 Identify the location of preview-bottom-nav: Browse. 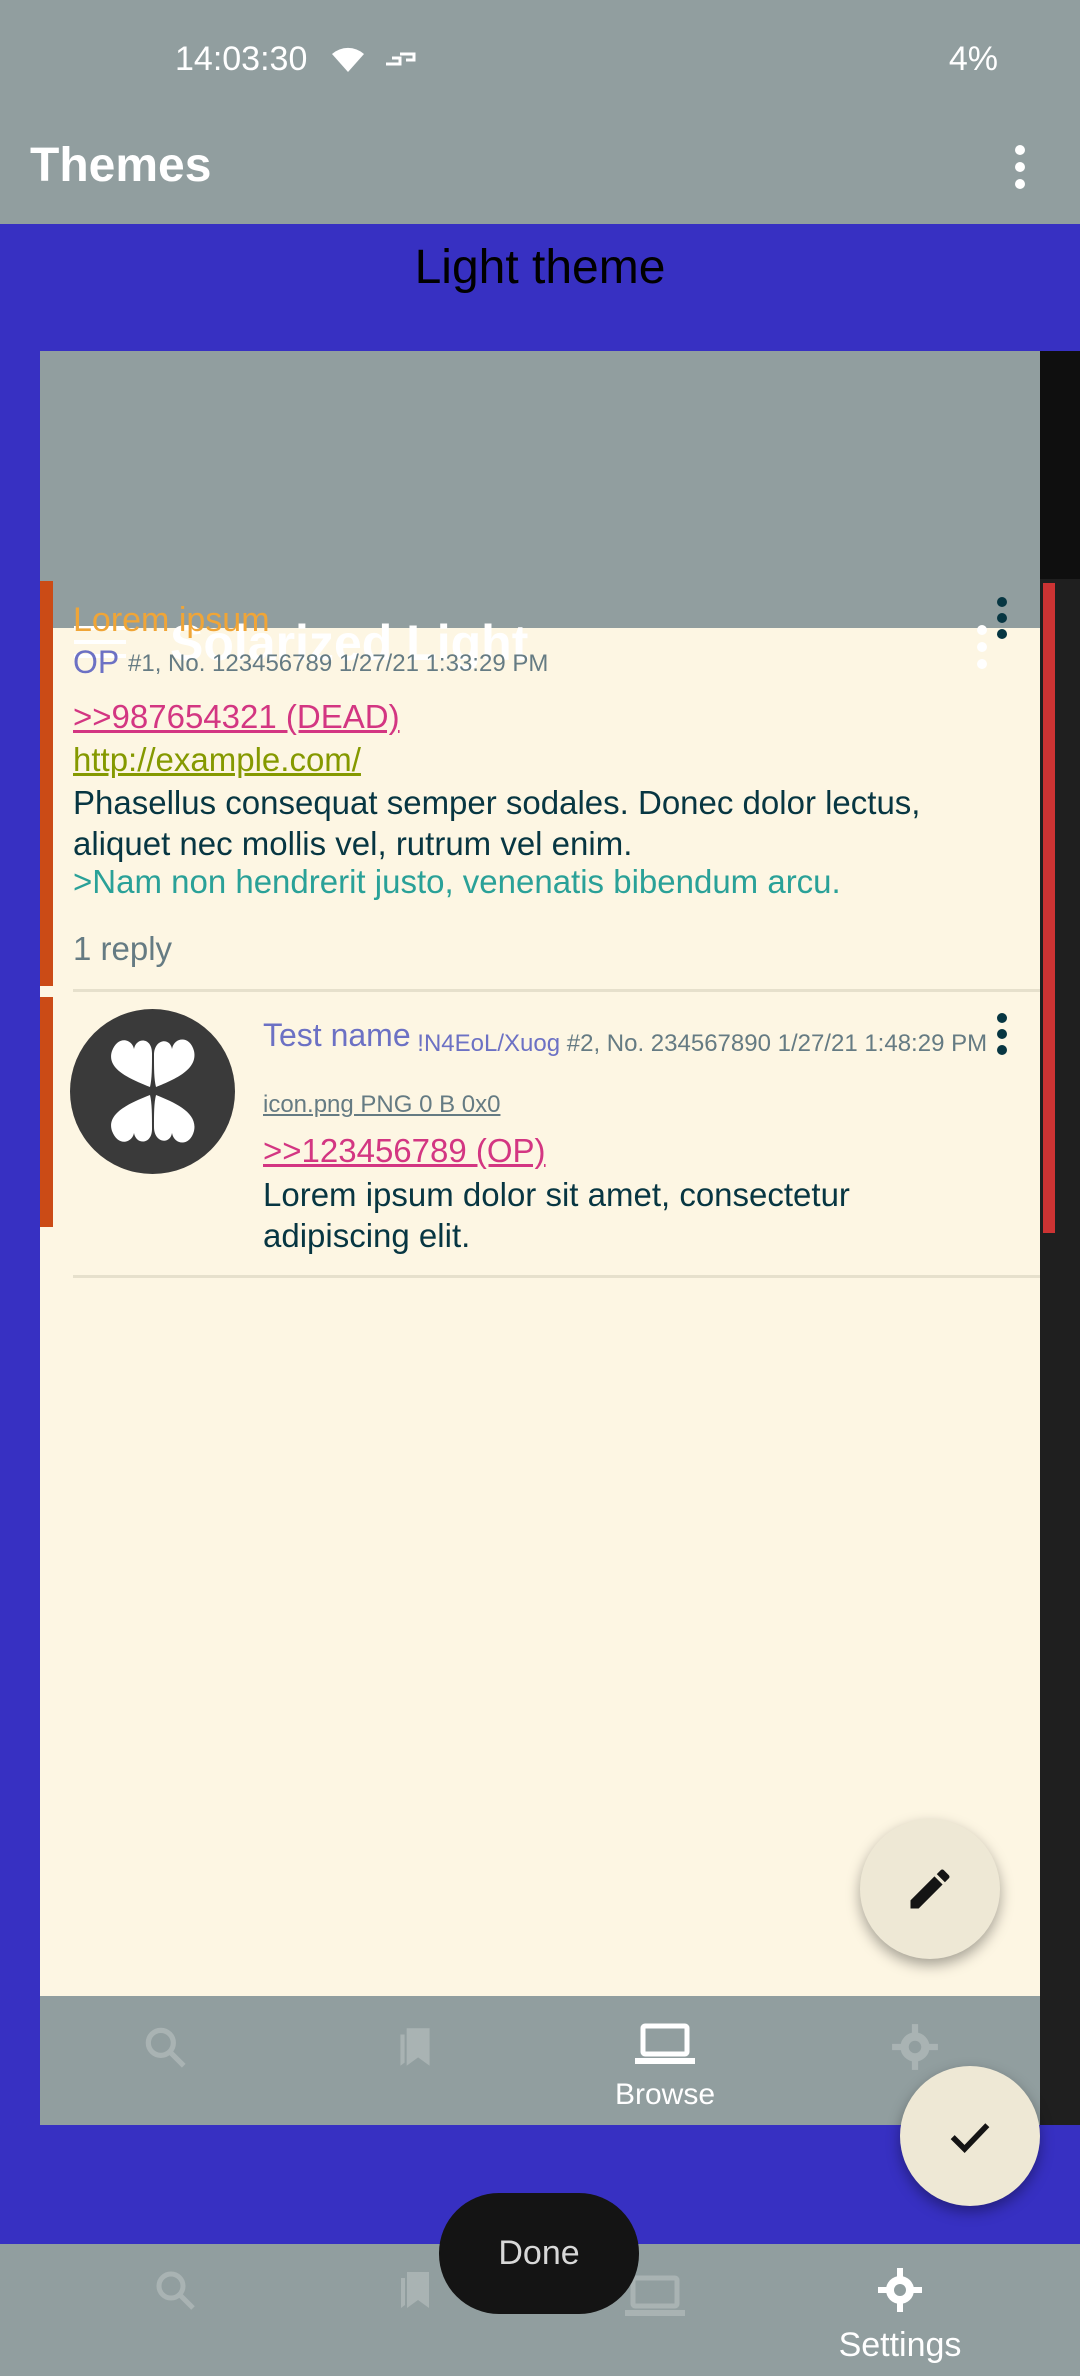
(540, 2060).